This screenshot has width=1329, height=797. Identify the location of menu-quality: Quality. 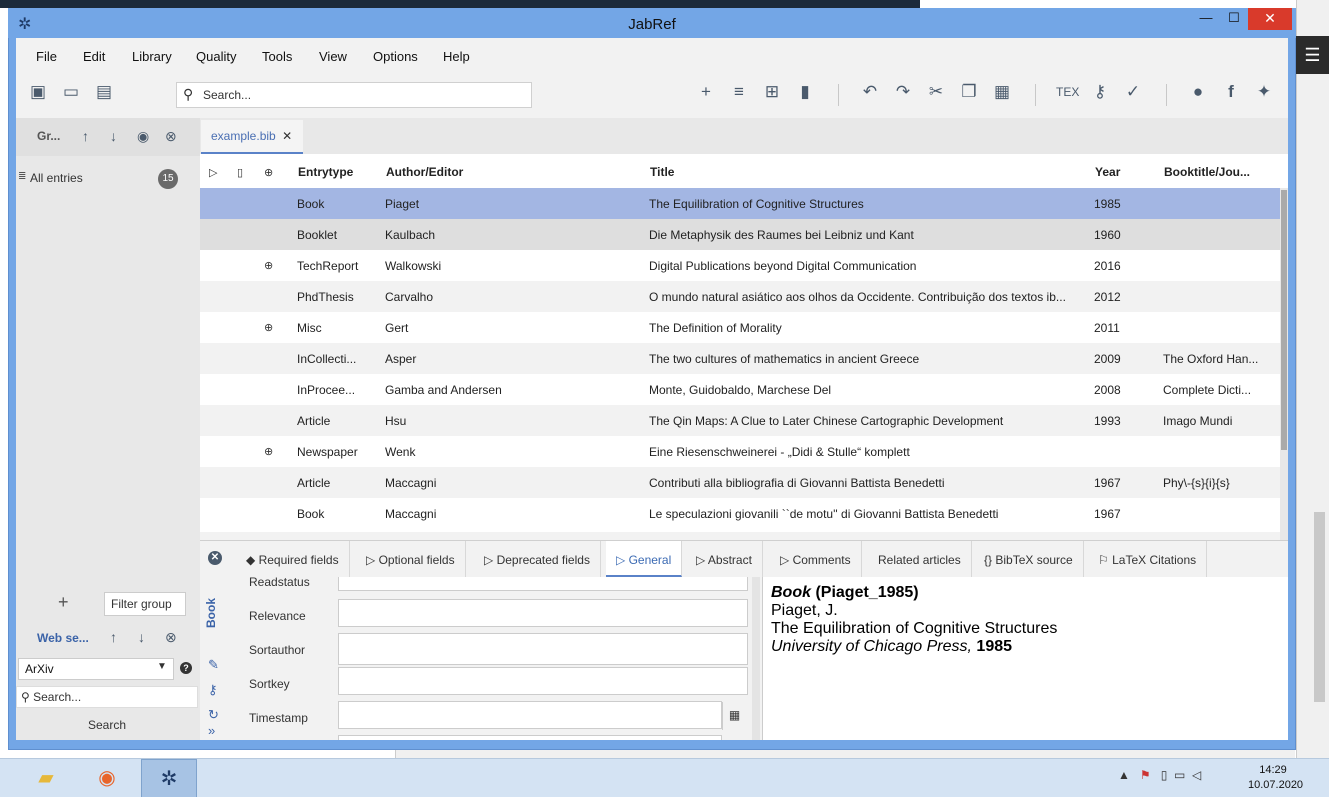
(216, 56).